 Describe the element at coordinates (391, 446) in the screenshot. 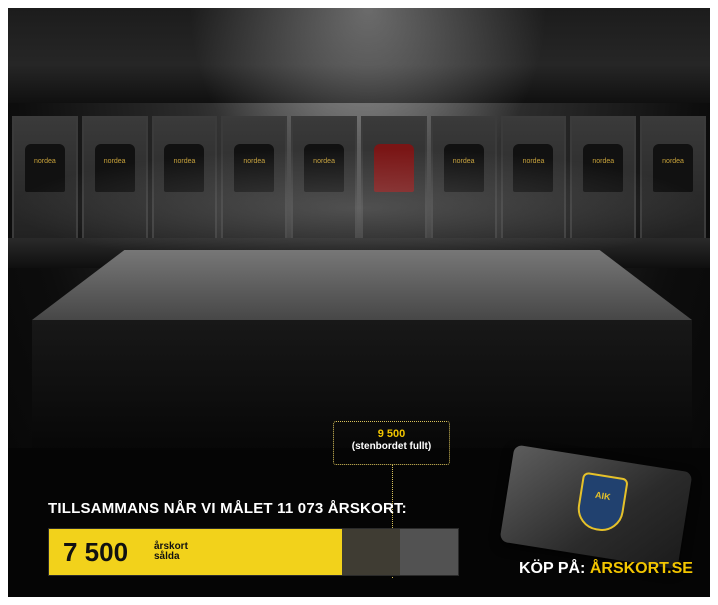

I see `target-label: (stenbordet fullt)` at that location.